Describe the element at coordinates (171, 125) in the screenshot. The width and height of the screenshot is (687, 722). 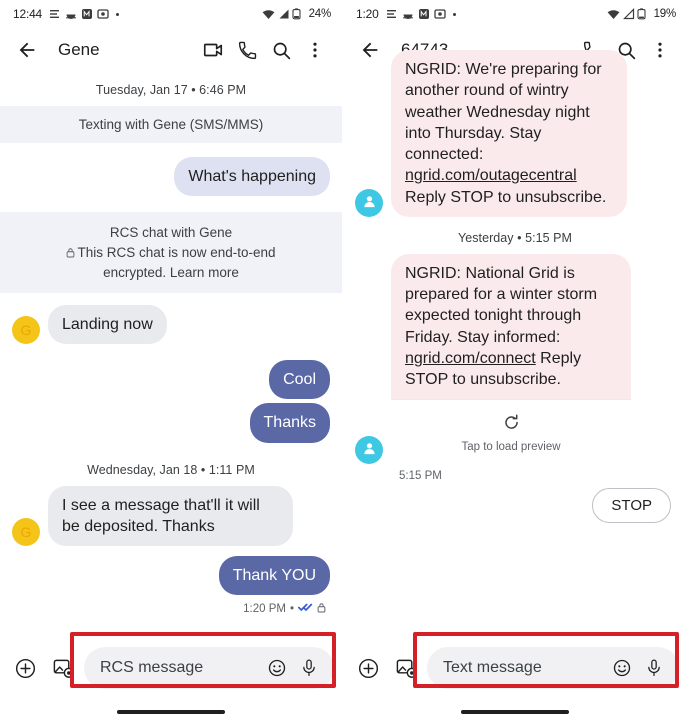
I see `sms-mms-banner: Texting with Gene (SMS/MMS)` at that location.